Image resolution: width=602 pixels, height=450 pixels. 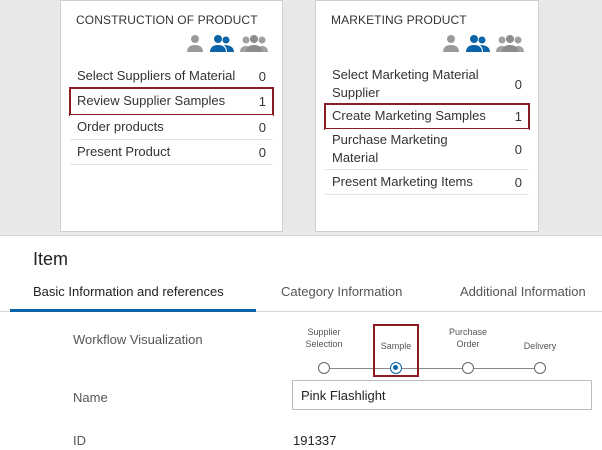 What do you see at coordinates (523, 291) in the screenshot?
I see `tab-additional-information: Additional Information` at bounding box center [523, 291].